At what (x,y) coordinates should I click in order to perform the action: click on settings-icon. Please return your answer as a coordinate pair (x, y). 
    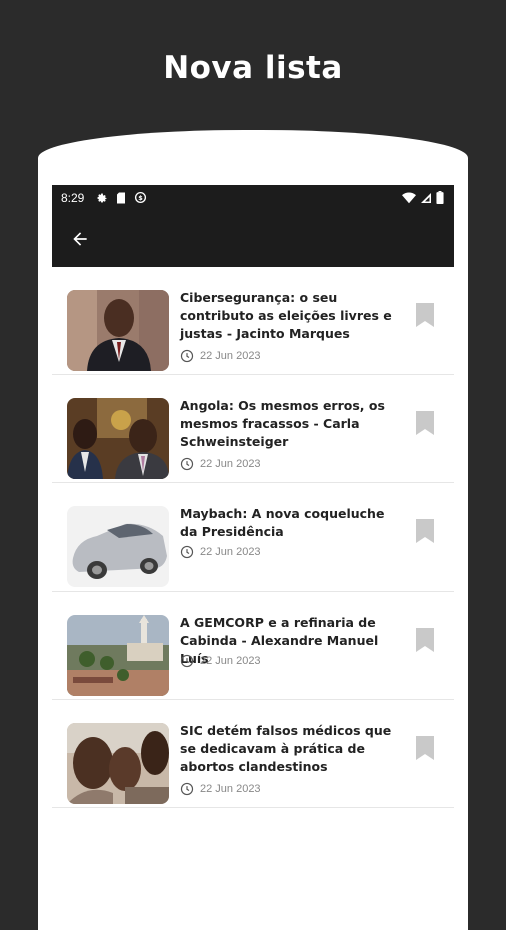
    Looking at the image, I should click on (102, 197).